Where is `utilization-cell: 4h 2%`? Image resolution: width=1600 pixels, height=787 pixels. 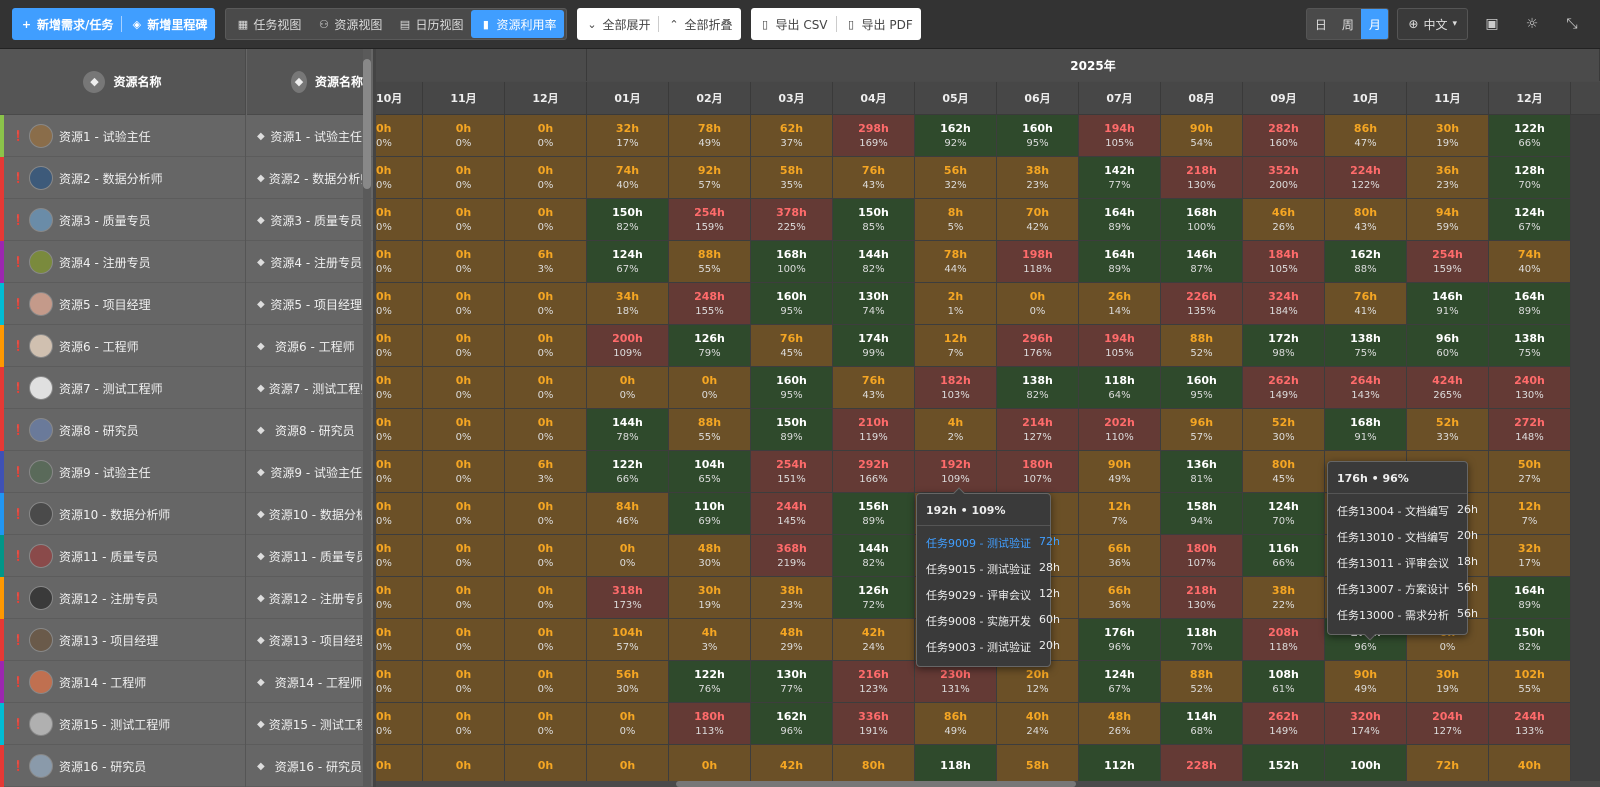
utilization-cell: 4h 2% is located at coordinates (956, 430).